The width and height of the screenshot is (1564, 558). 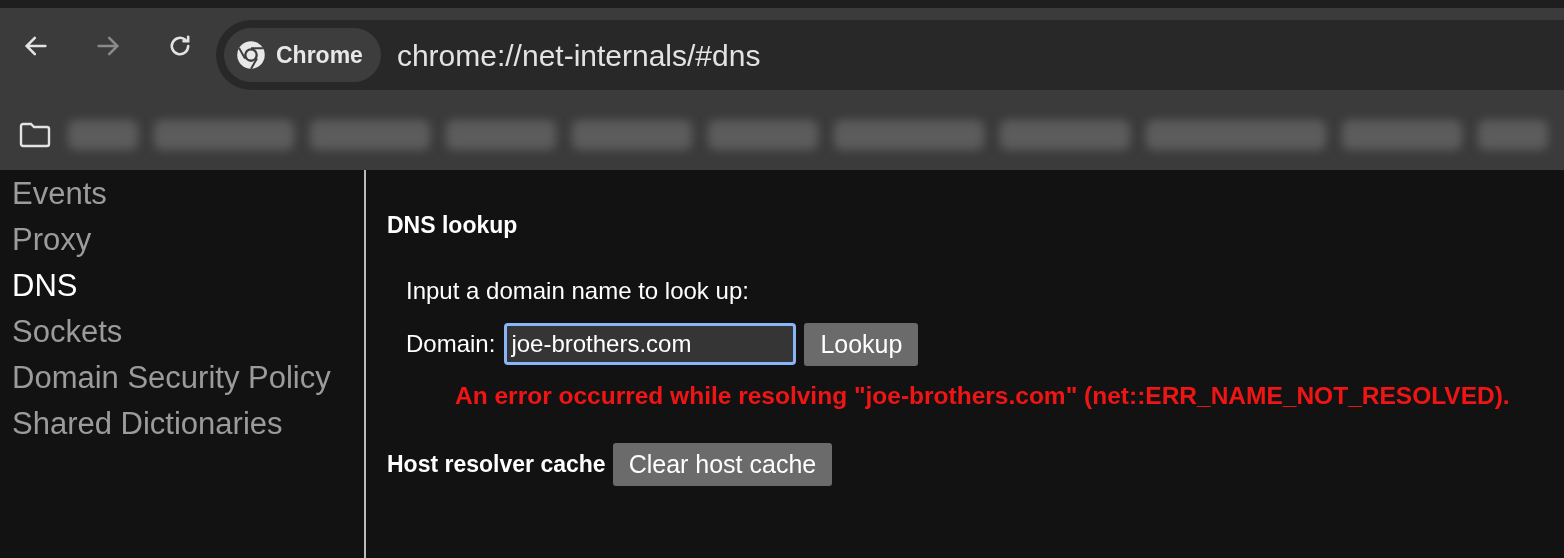 What do you see at coordinates (45, 286) in the screenshot?
I see `sidebar-tab: DNS` at bounding box center [45, 286].